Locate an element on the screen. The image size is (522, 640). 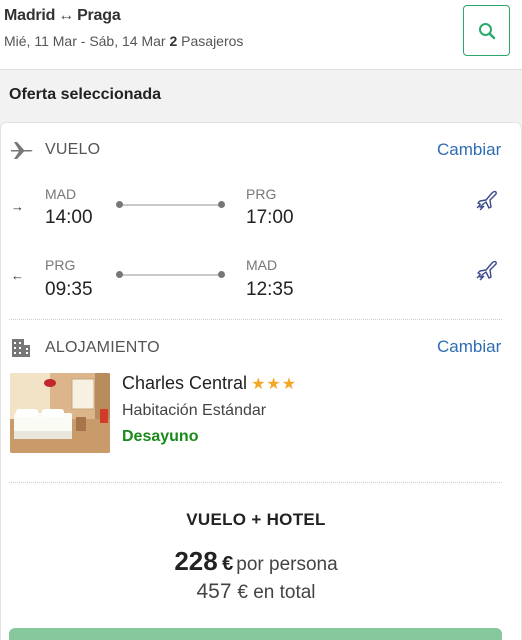
inbound-arrow-icon: ← is located at coordinates (17, 275).